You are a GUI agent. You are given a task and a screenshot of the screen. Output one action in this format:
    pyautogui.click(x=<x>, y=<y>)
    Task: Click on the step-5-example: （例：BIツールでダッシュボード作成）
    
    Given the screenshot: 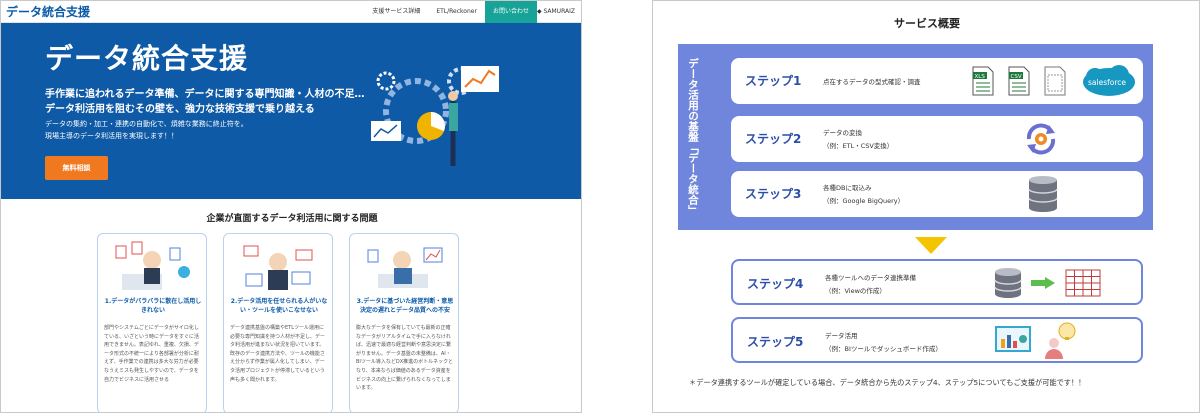 What is the action you would take?
    pyautogui.click(x=883, y=349)
    